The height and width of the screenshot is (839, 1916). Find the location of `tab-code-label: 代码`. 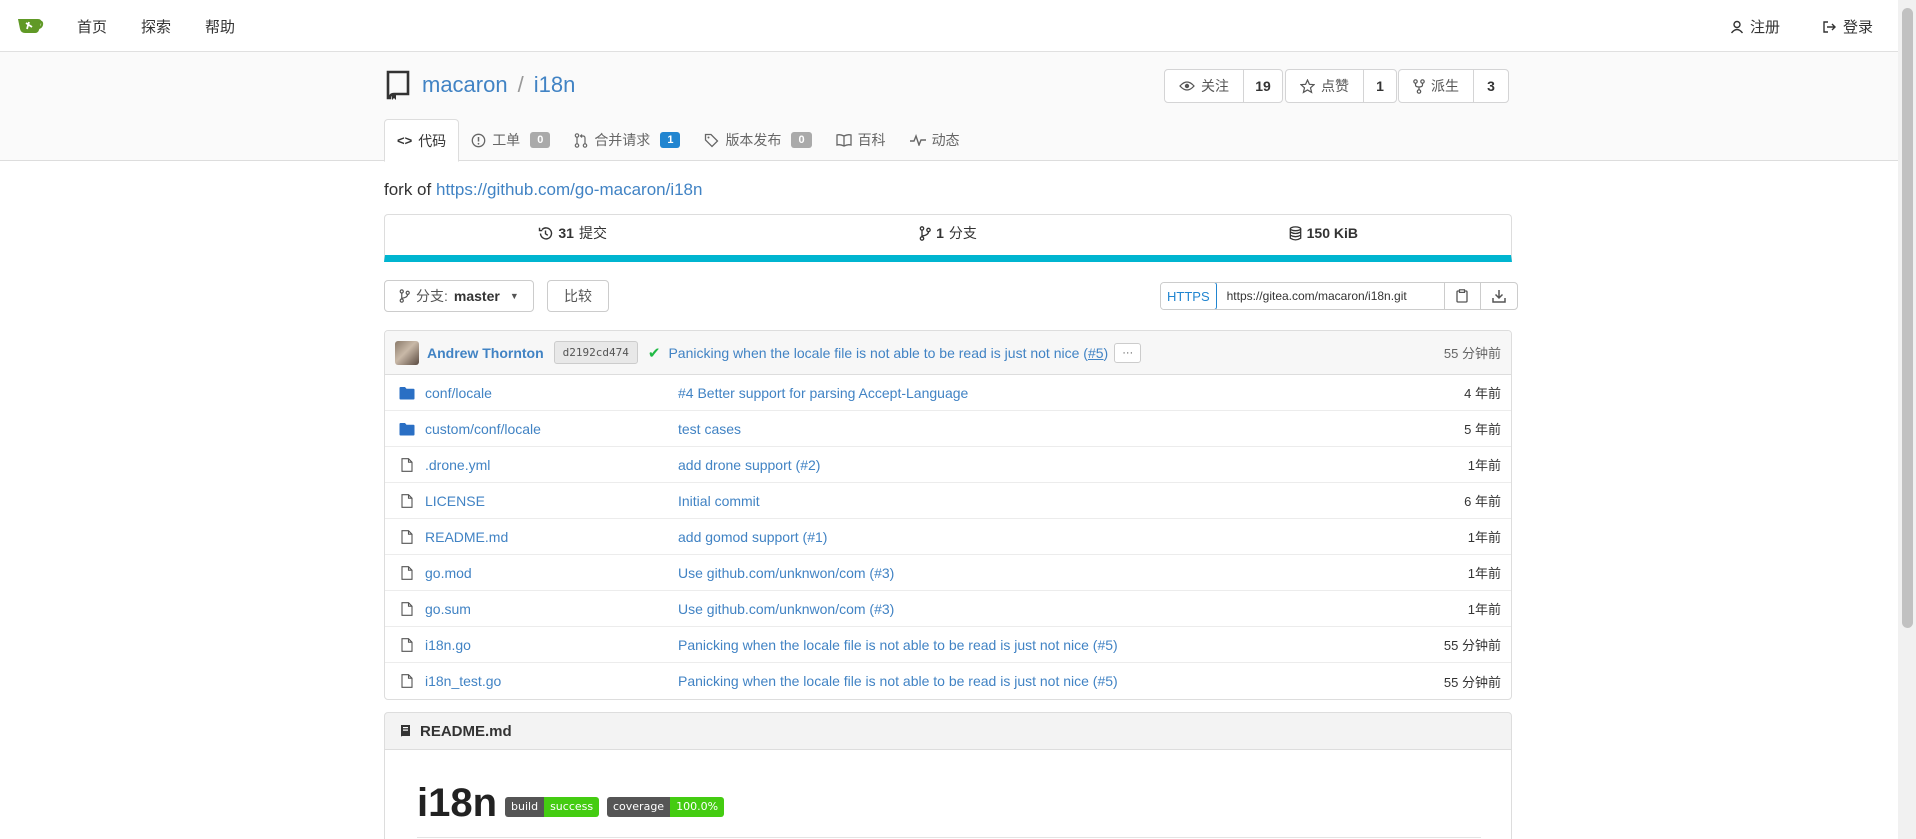

tab-code-label: 代码 is located at coordinates (432, 140).